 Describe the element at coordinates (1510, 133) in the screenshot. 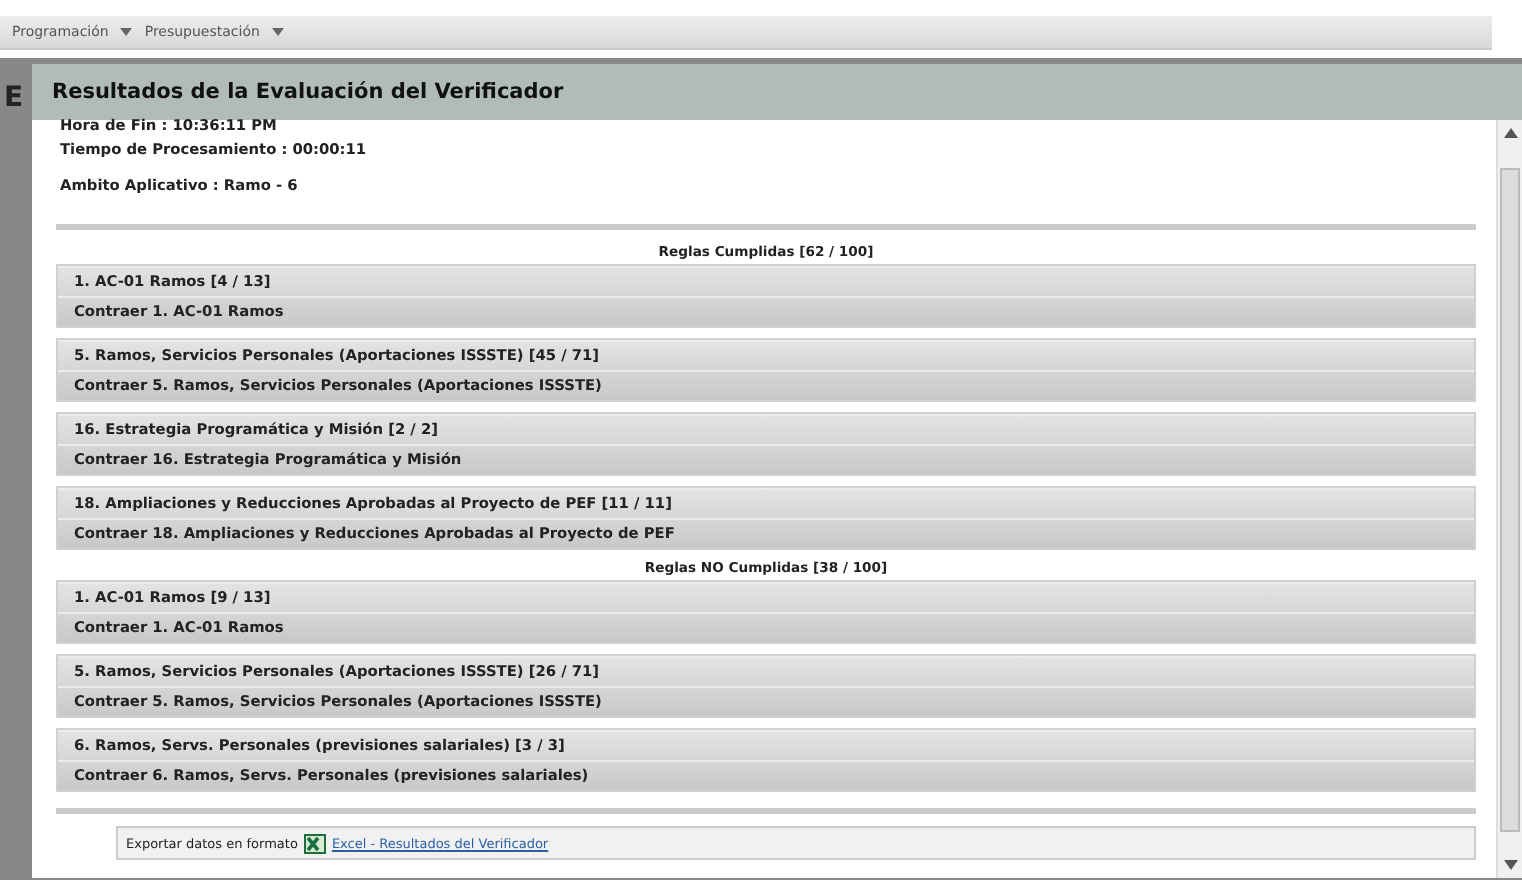

I see `scroll-up-icon` at that location.